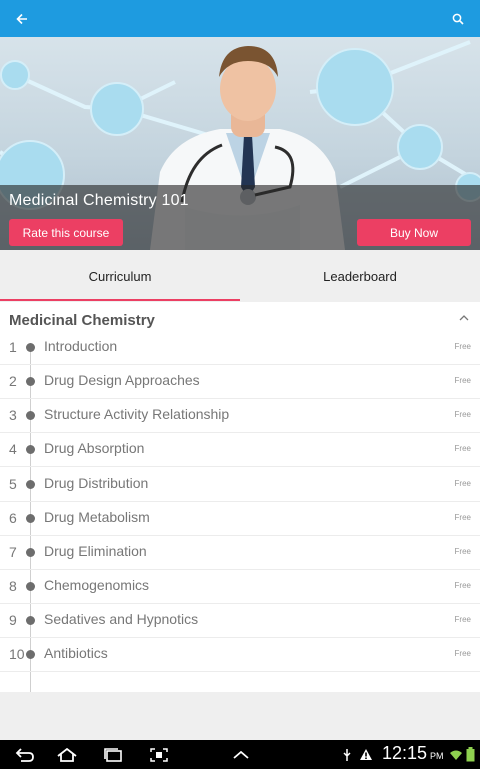 The width and height of the screenshot is (480, 769). I want to click on battery-icon, so click(470, 754).